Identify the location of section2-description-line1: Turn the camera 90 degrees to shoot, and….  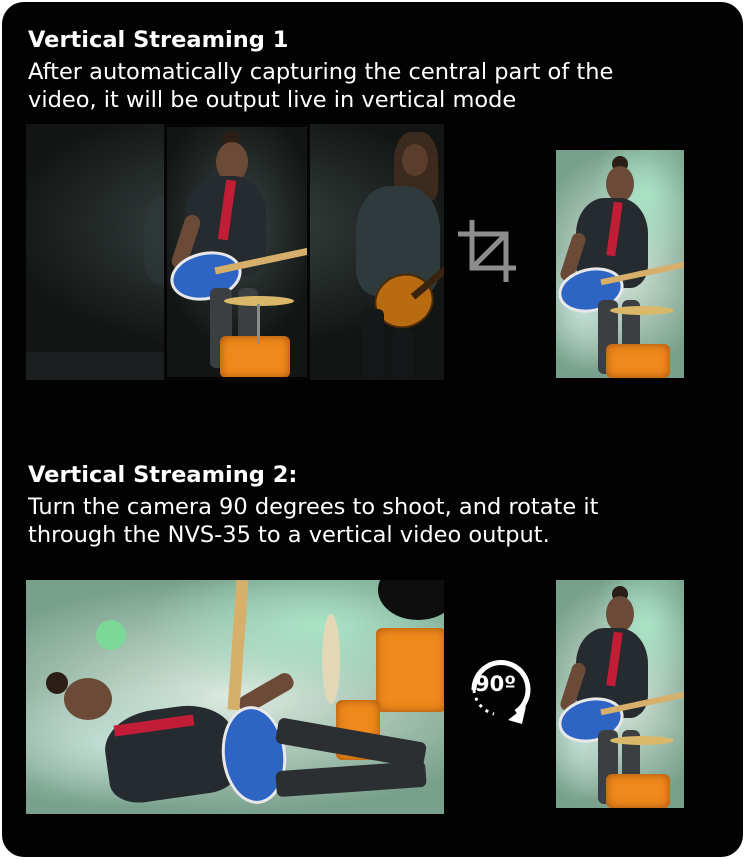
(313, 507).